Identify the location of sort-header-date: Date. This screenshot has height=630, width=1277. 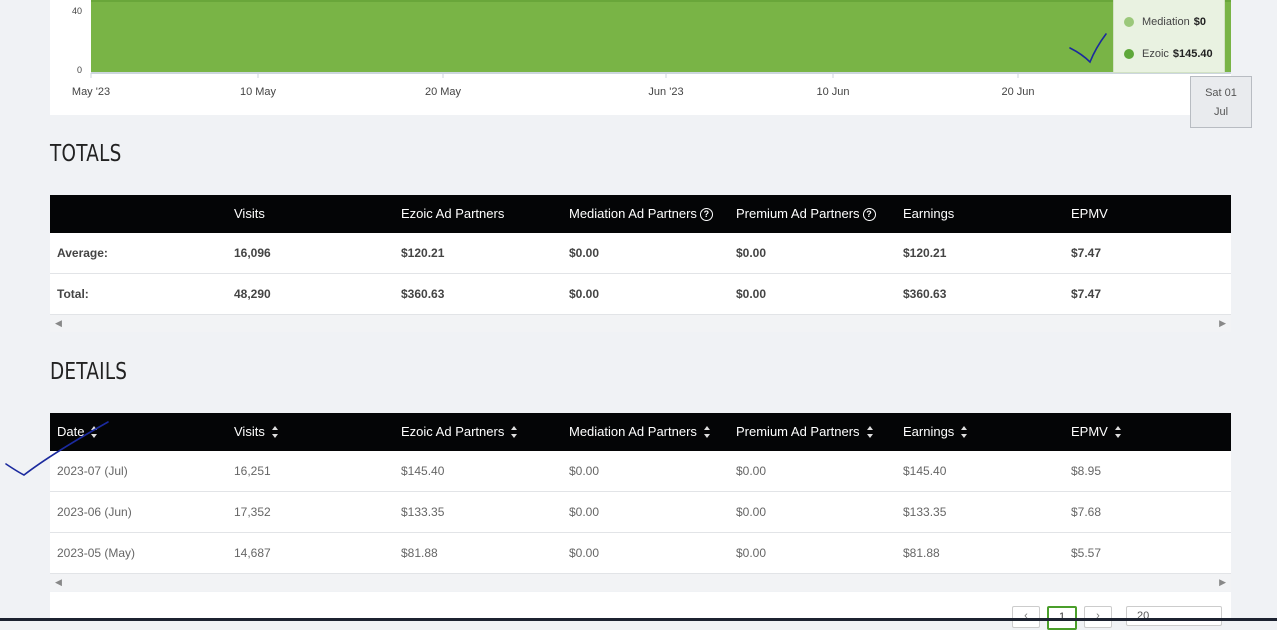
(77, 432).